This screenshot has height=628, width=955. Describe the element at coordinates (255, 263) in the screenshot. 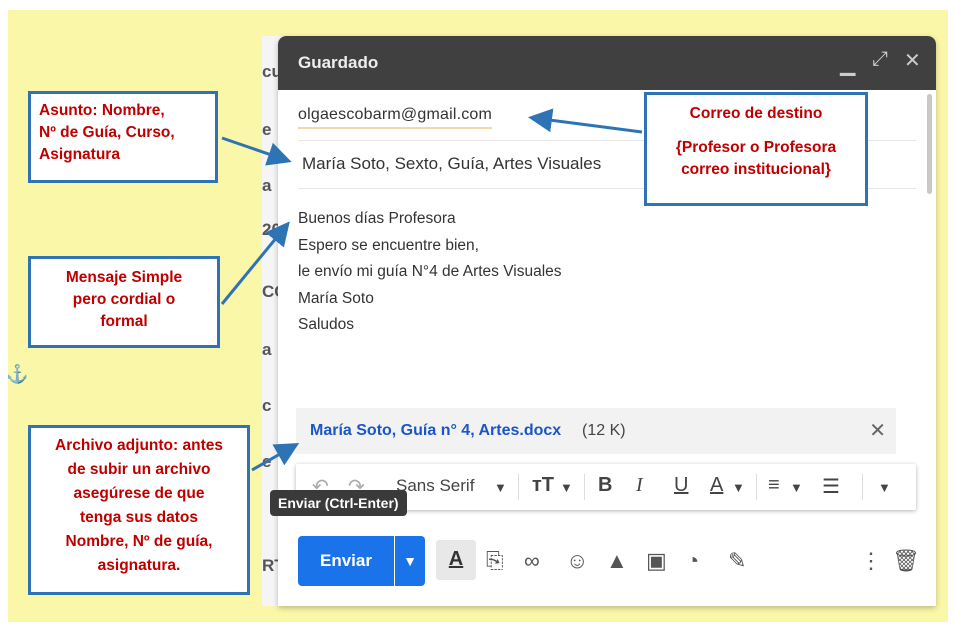

I see `message-arrow` at that location.